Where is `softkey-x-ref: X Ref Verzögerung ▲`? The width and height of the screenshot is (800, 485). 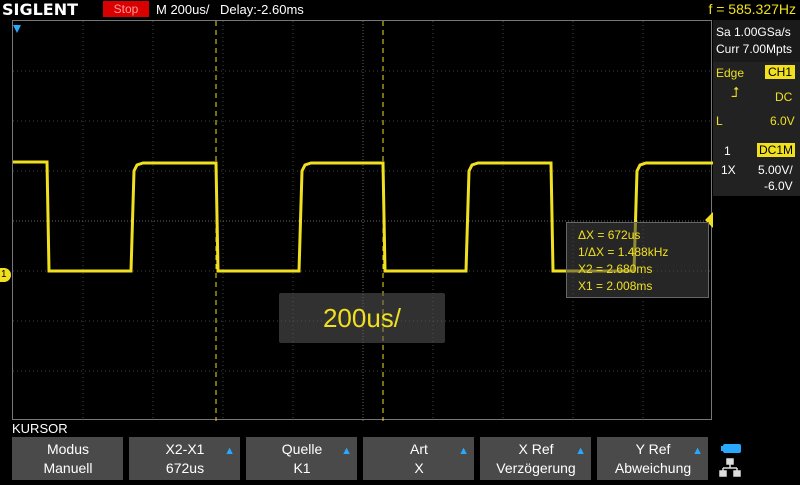
softkey-x-ref: X Ref Verzögerung ▲ is located at coordinates (536, 458).